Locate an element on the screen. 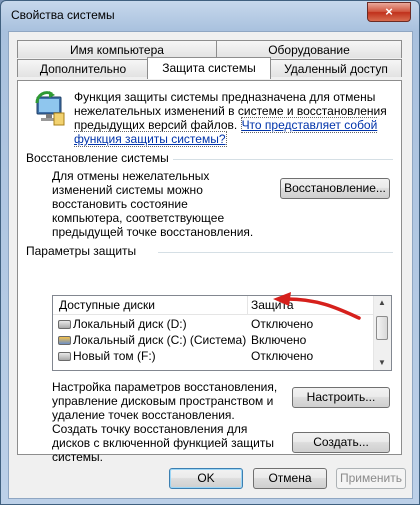 The height and width of the screenshot is (505, 420). tab-label: Имя компьютера is located at coordinates (117, 50).